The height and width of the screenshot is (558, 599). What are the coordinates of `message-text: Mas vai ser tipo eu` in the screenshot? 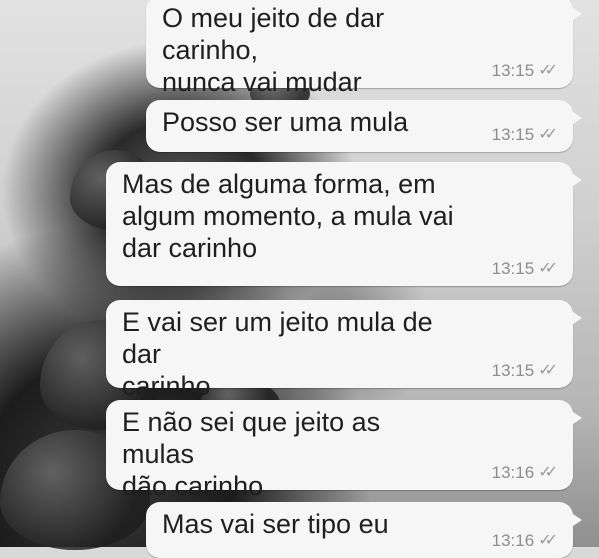 It's located at (275, 524).